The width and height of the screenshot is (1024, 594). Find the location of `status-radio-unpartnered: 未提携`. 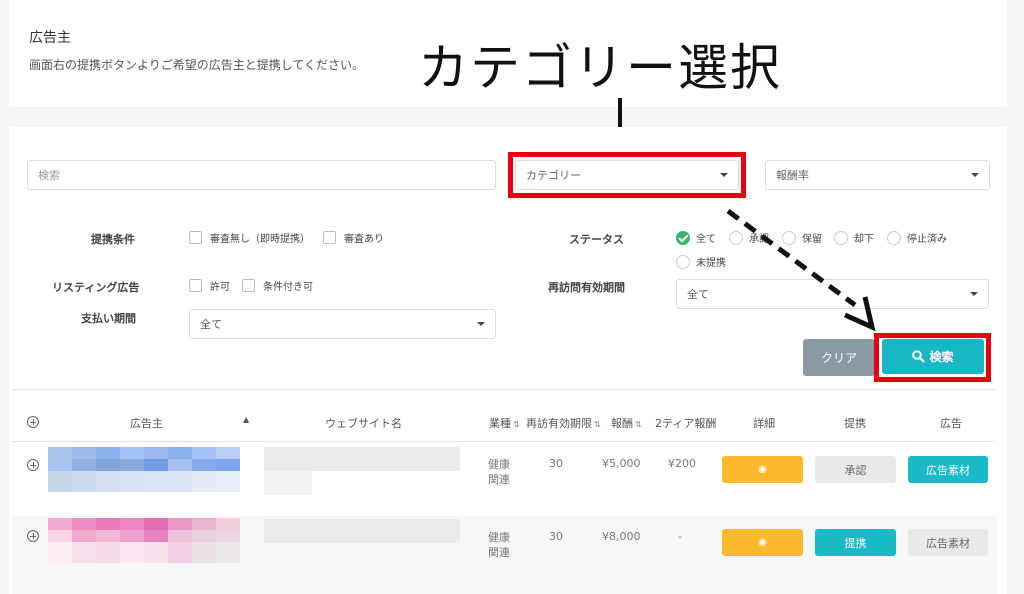

status-radio-unpartnered: 未提携 is located at coordinates (701, 261).